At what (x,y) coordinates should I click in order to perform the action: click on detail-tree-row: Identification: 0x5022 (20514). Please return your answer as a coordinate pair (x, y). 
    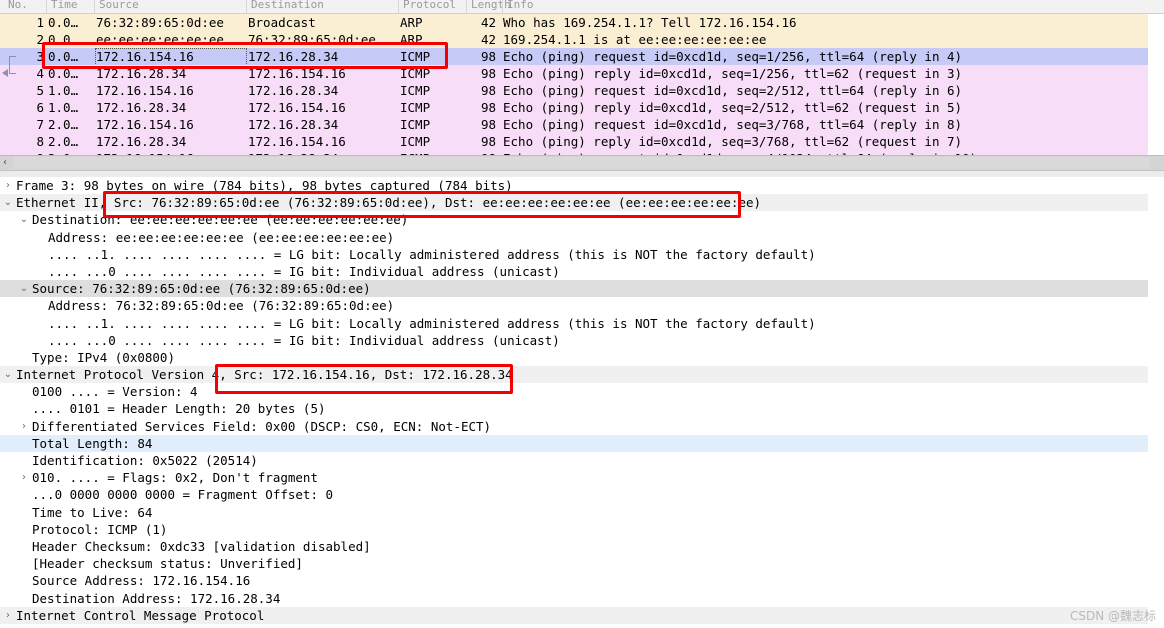
    Looking at the image, I should click on (582, 460).